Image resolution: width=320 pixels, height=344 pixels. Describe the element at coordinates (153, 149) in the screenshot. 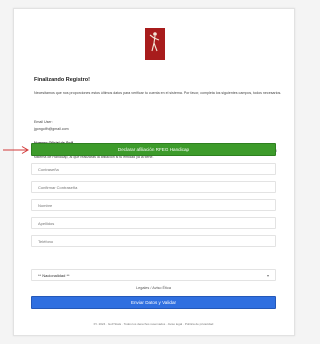

I see `declare-handicap-button: Declarar afiliación RFEG Handicap` at that location.